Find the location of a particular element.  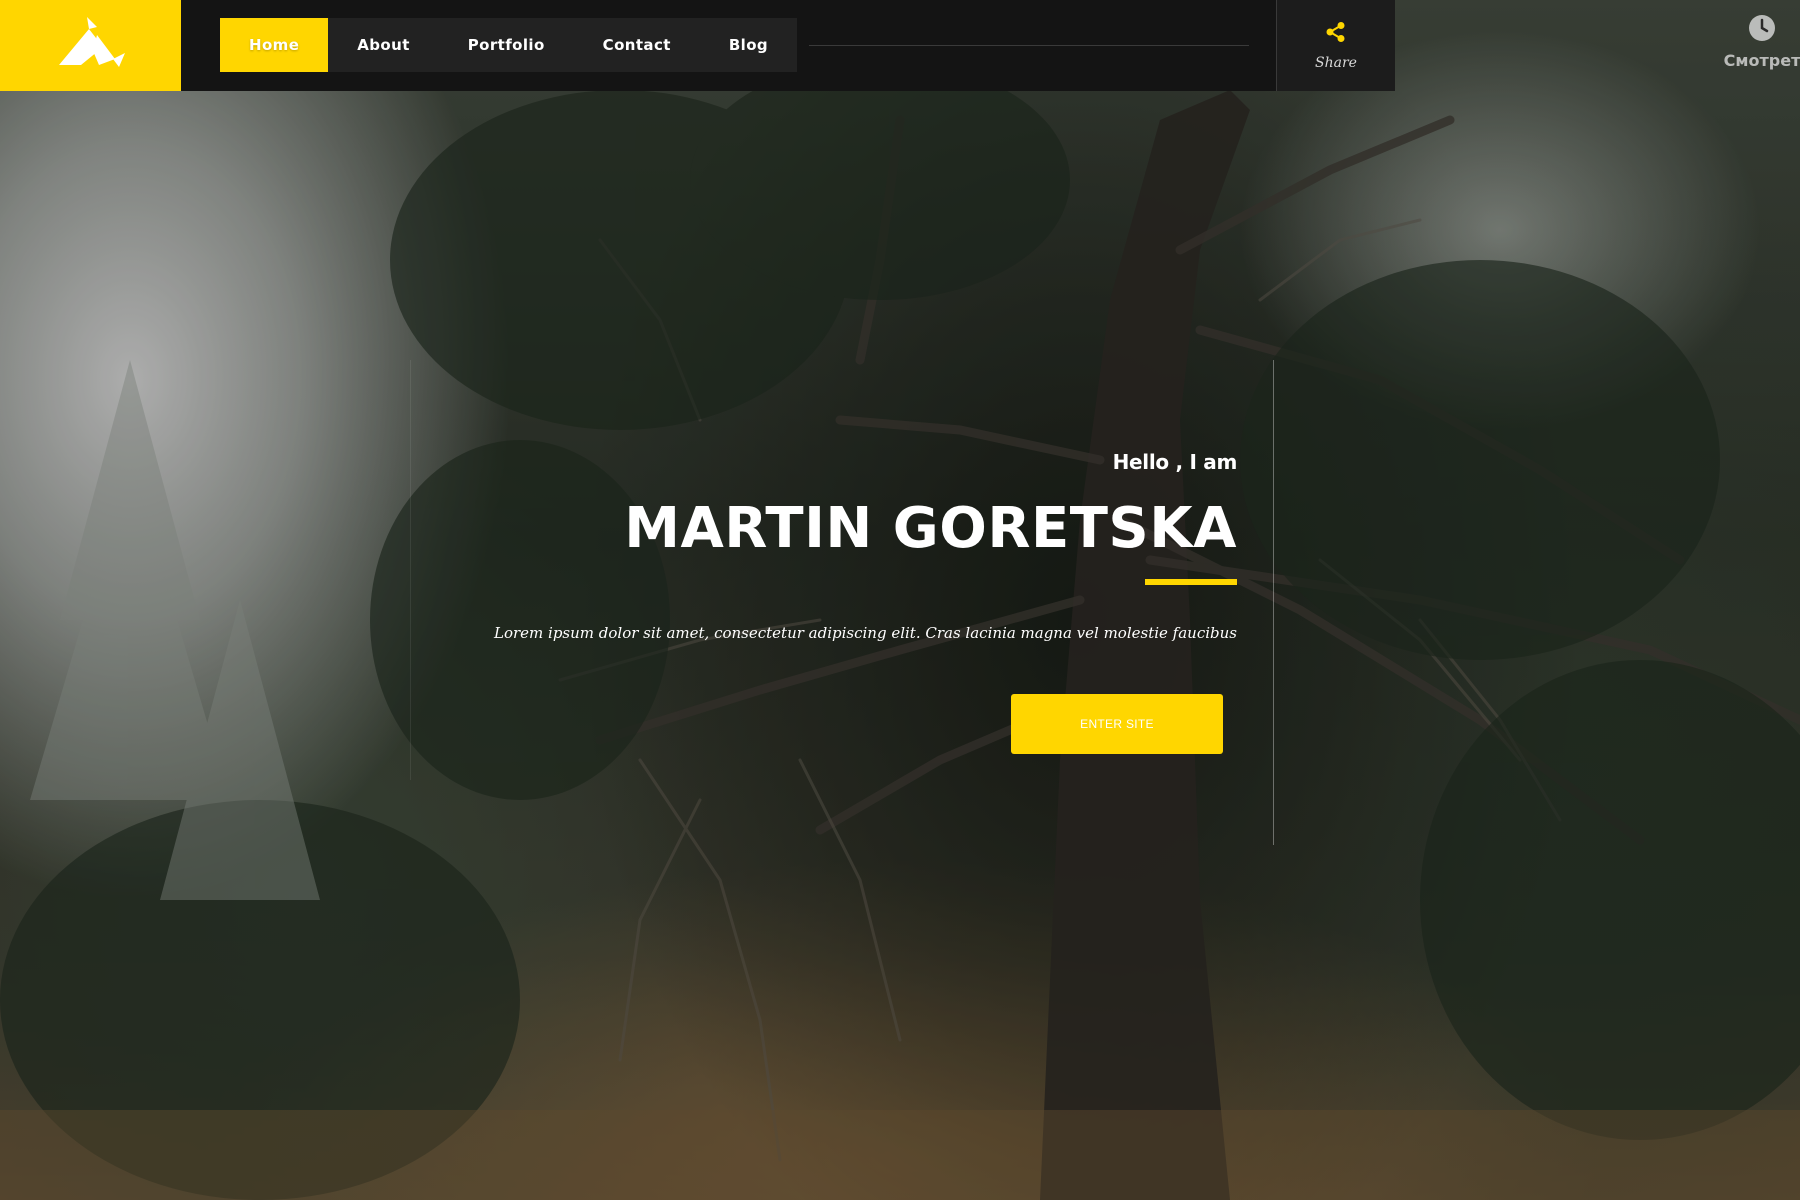

nav-item-portfolio: Portfolio is located at coordinates (506, 45).